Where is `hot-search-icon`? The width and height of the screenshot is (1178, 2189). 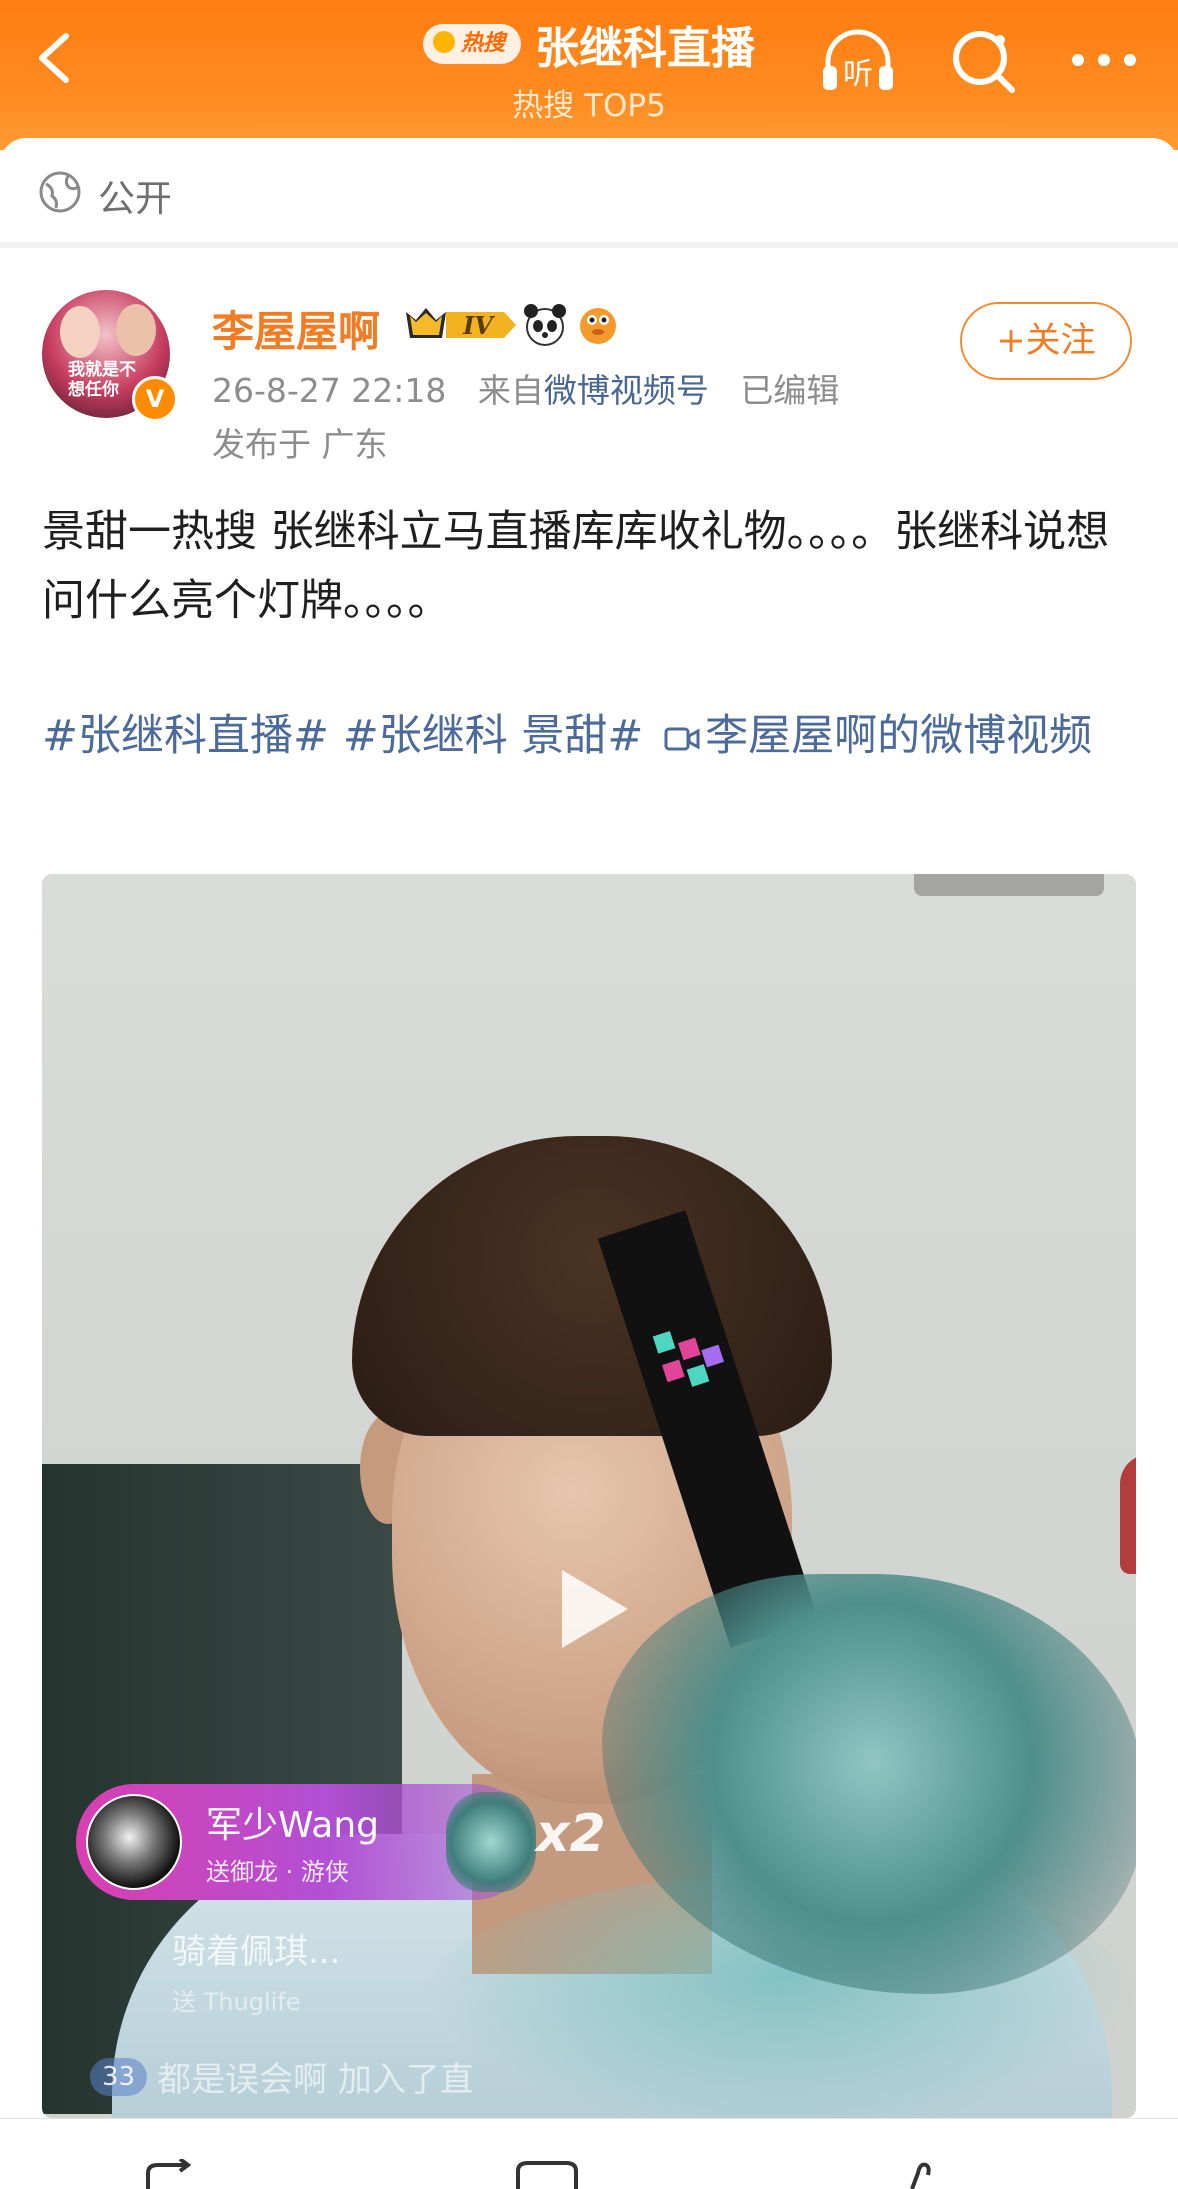
hot-search-icon is located at coordinates (443, 42).